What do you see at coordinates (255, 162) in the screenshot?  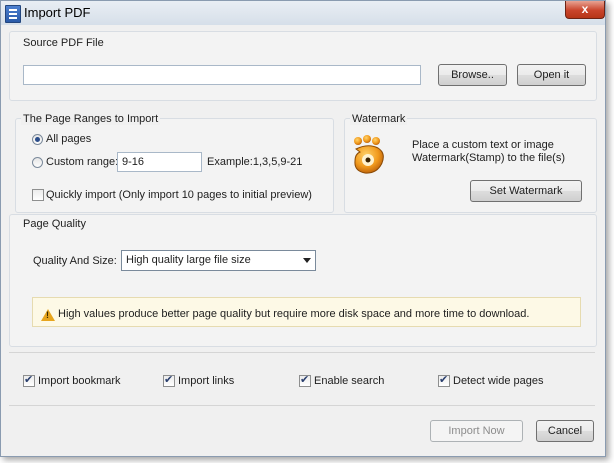 I see `range-example-text: Example:1,3,5,9-21` at bounding box center [255, 162].